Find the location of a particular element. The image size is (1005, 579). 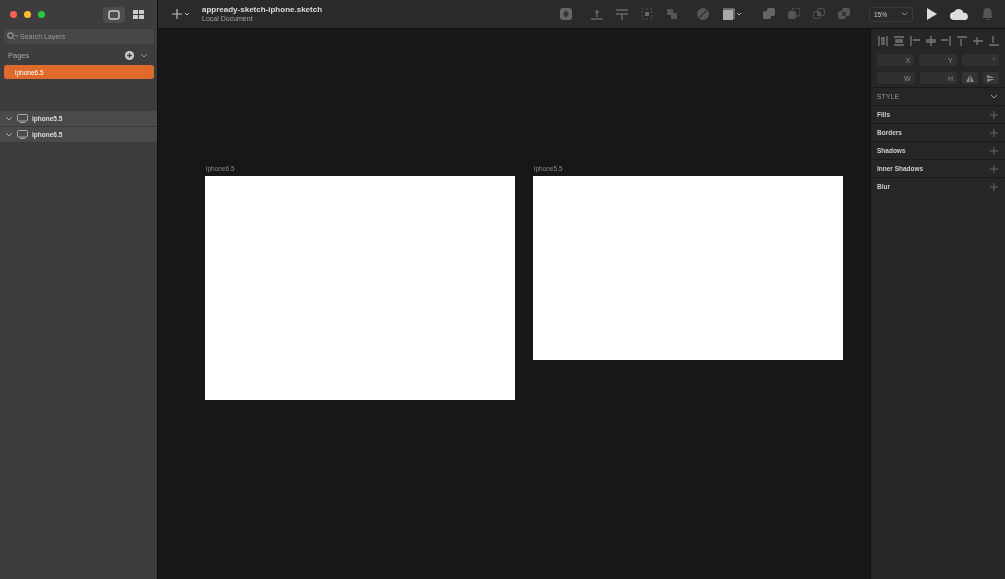

flip-horizontal-button is located at coordinates (970, 78).